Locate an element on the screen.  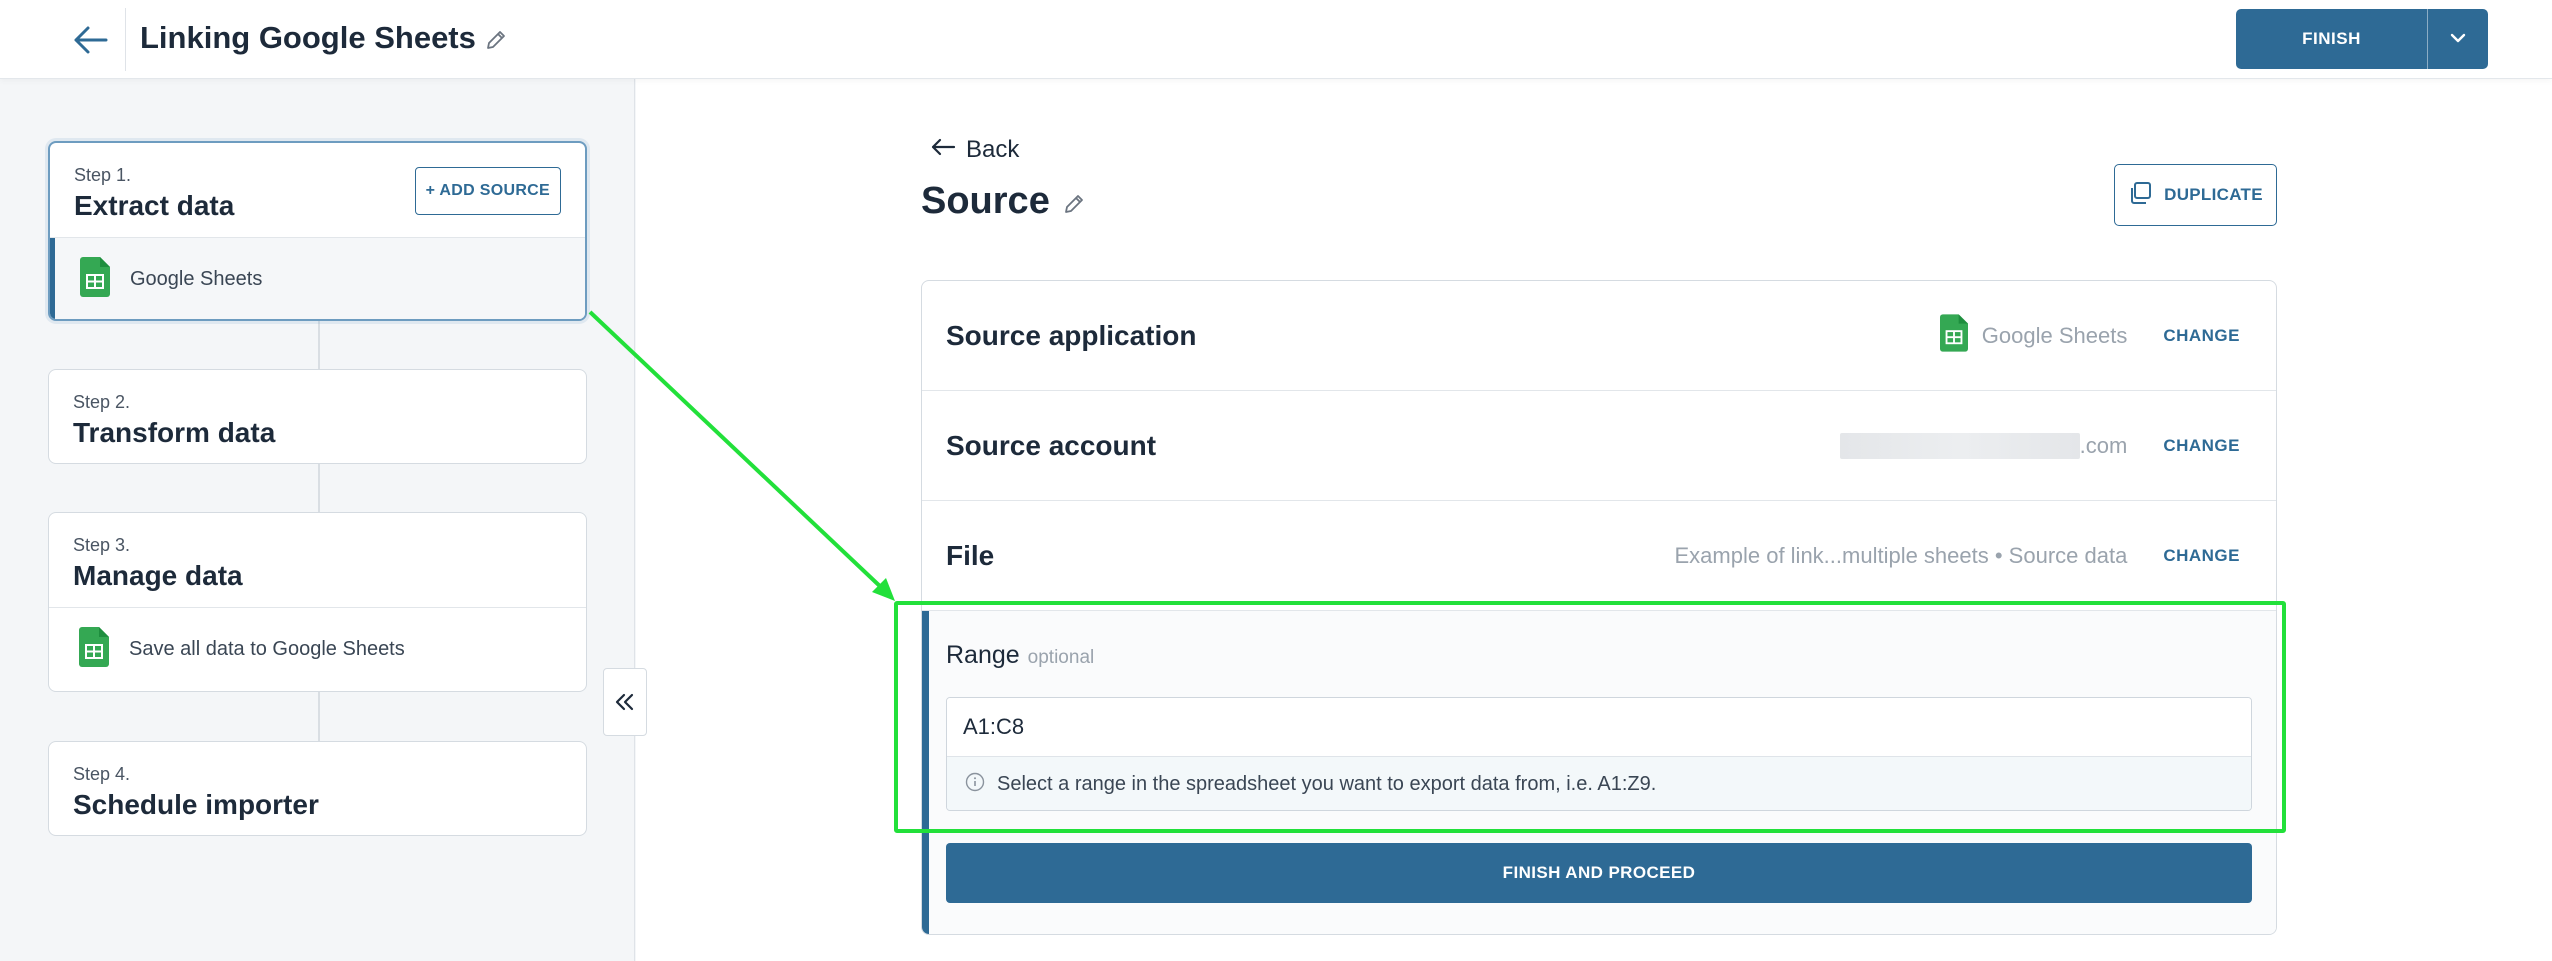
change-file-button: CHANGE is located at coordinates (2201, 556).